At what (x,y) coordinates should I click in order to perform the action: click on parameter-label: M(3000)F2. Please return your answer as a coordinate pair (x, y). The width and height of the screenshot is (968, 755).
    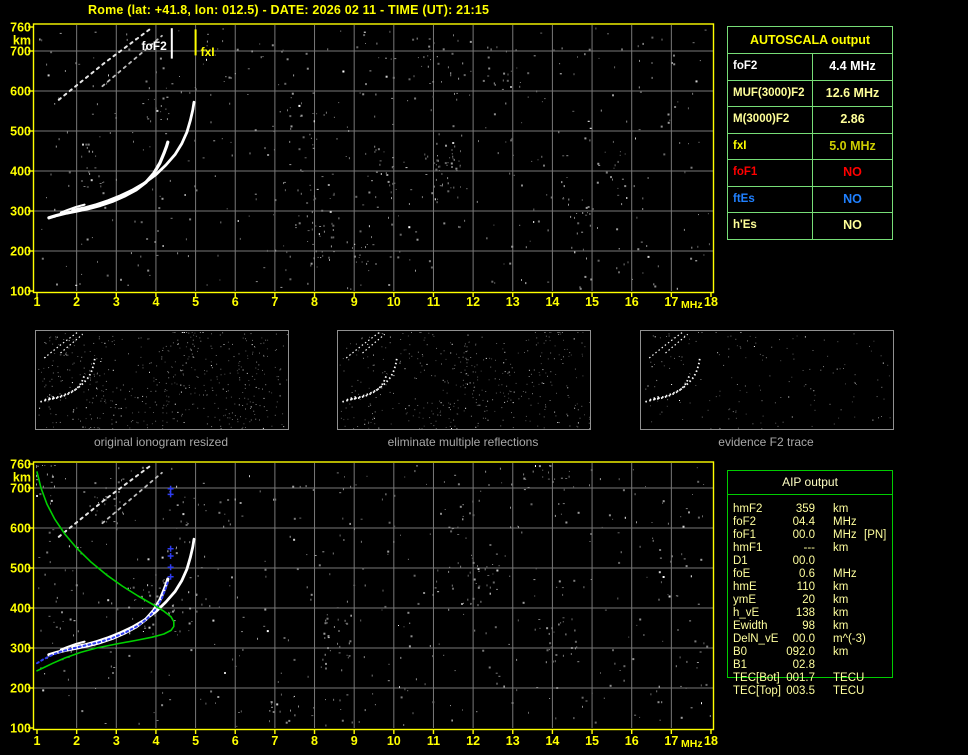
    Looking at the image, I should click on (761, 119).